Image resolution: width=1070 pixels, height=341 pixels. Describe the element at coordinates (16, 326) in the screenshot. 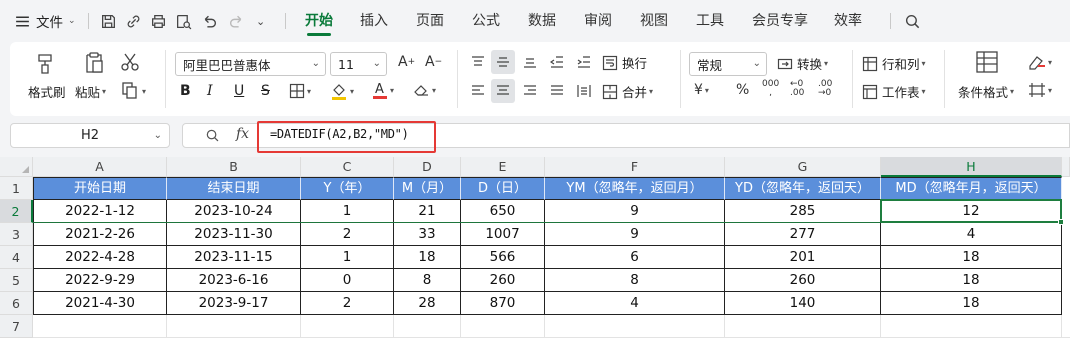

I see `row-header-7: 7` at that location.